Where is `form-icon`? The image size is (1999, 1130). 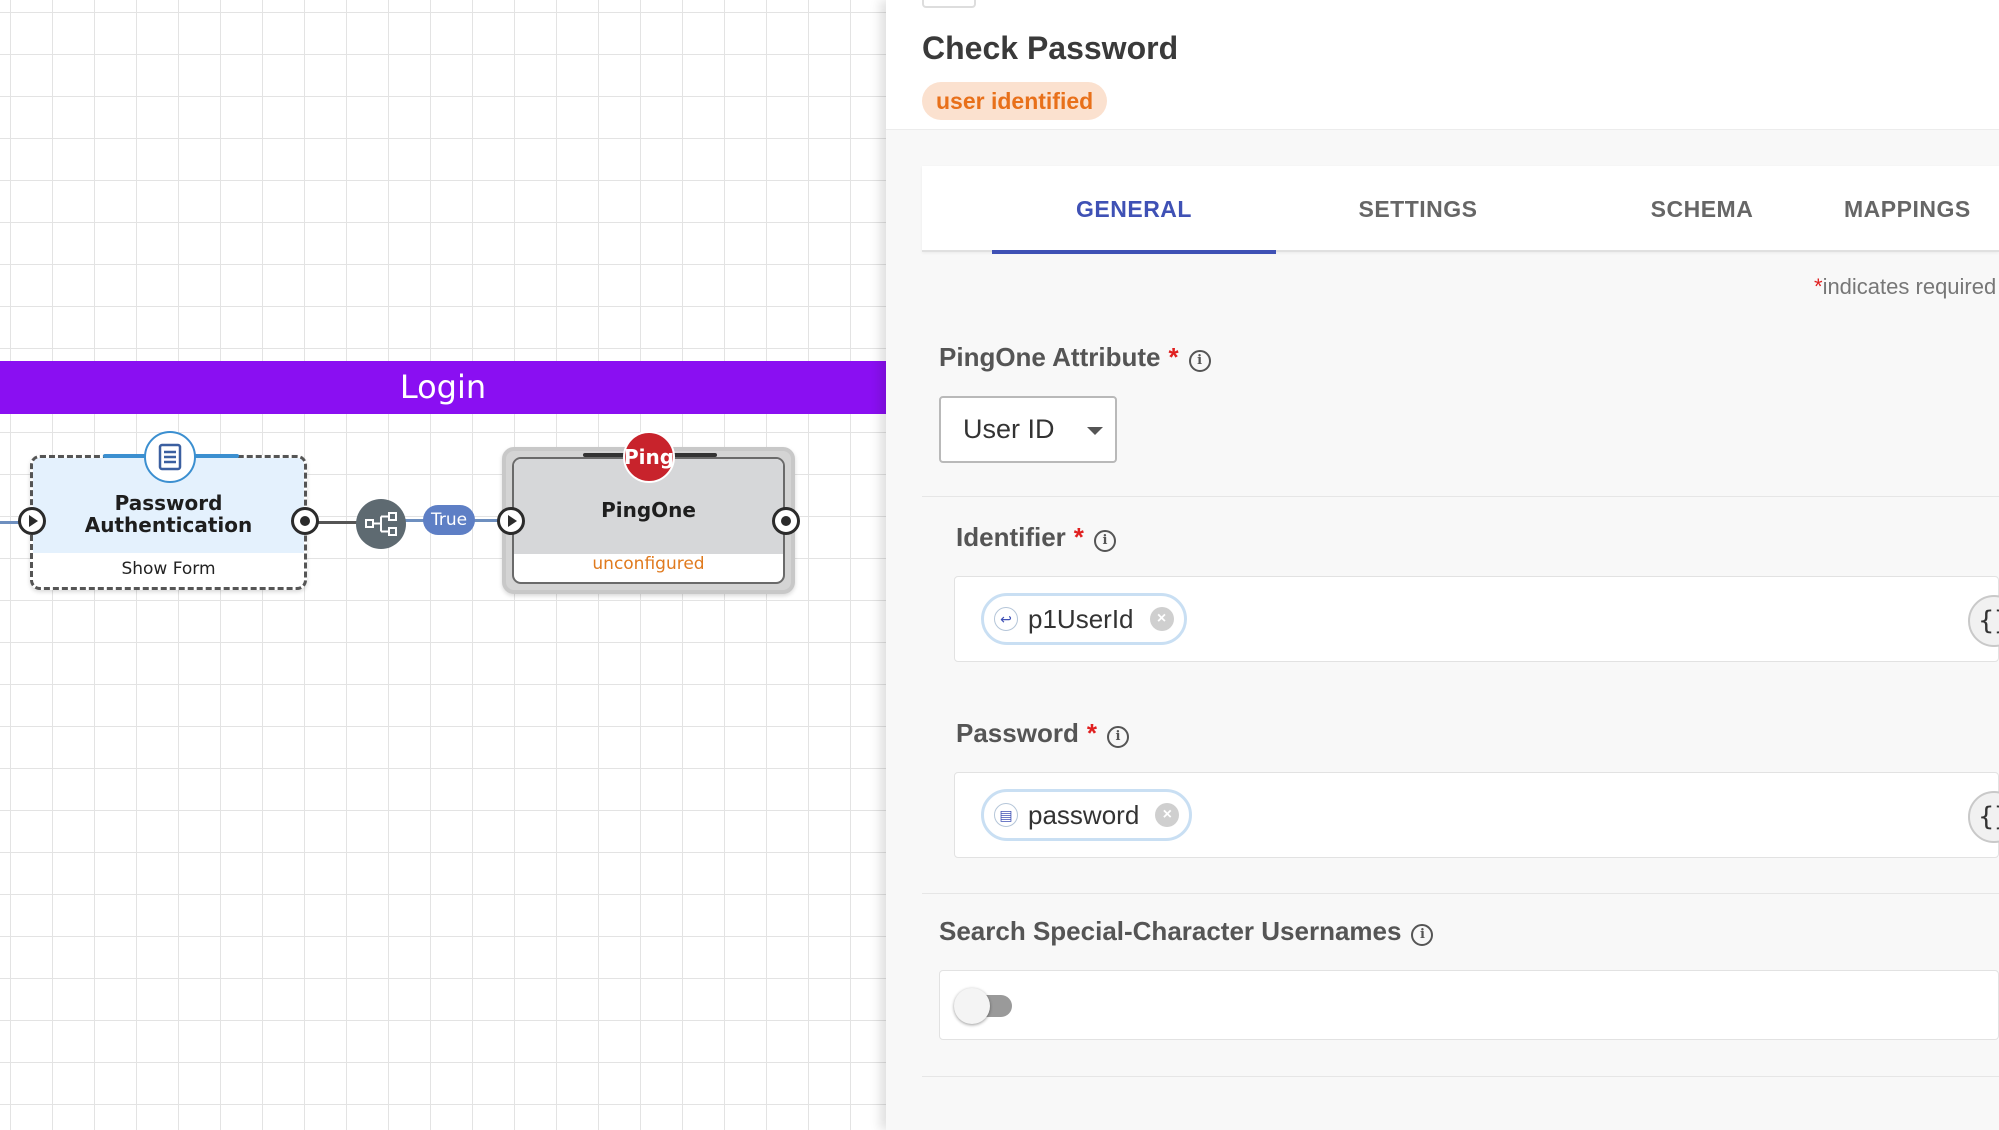 form-icon is located at coordinates (170, 457).